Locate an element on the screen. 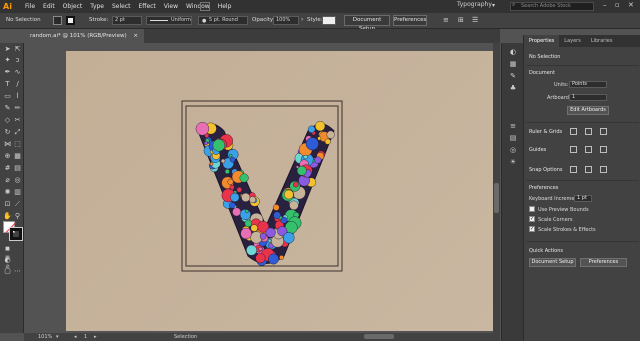 This screenshot has width=640, height=341. curvature-tool-icon: ∿ is located at coordinates (17, 72).